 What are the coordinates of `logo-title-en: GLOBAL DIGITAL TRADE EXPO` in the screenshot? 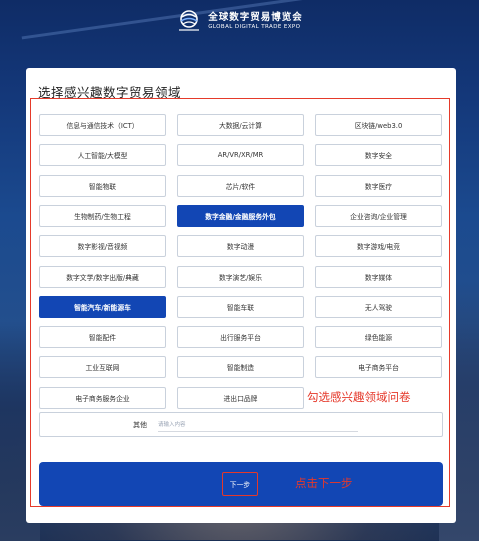 It's located at (254, 26).